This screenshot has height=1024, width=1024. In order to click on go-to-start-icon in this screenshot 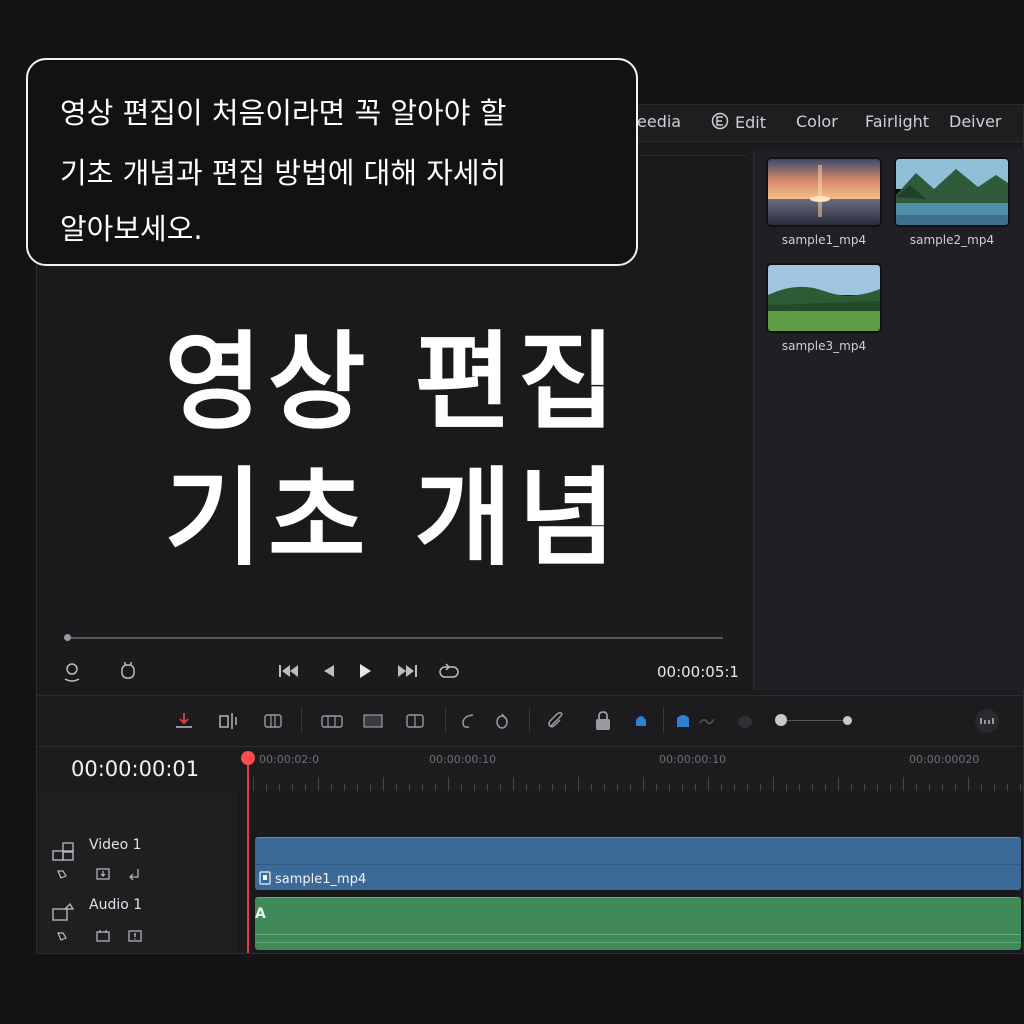, I will do `click(289, 671)`.